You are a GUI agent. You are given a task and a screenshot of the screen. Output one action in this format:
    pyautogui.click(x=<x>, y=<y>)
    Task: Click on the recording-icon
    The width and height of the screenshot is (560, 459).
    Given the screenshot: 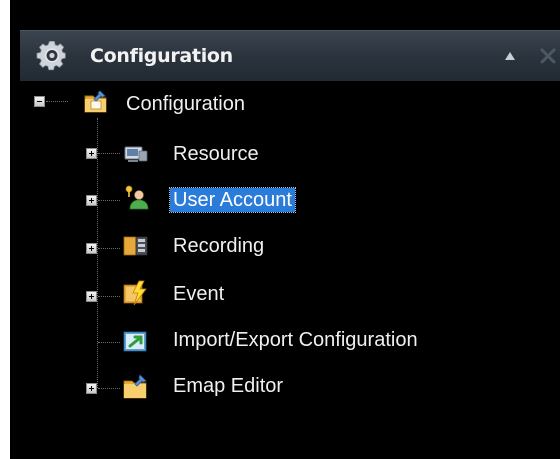 What is the action you would take?
    pyautogui.click(x=135, y=246)
    